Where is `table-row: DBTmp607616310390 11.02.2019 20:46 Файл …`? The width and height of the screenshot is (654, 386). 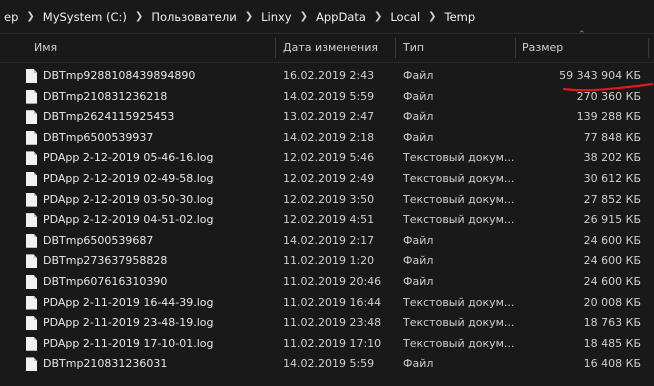 table-row: DBTmp607616310390 11.02.2019 20:46 Файл … is located at coordinates (327, 282).